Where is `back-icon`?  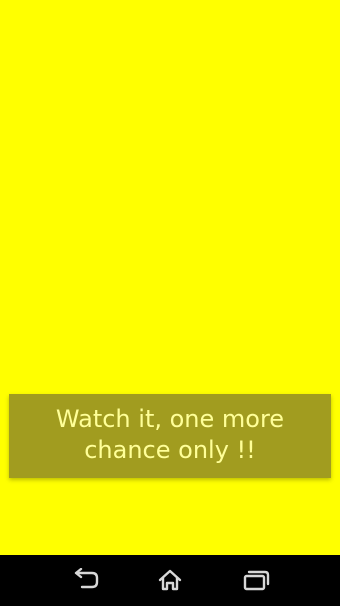 back-icon is located at coordinates (86, 578).